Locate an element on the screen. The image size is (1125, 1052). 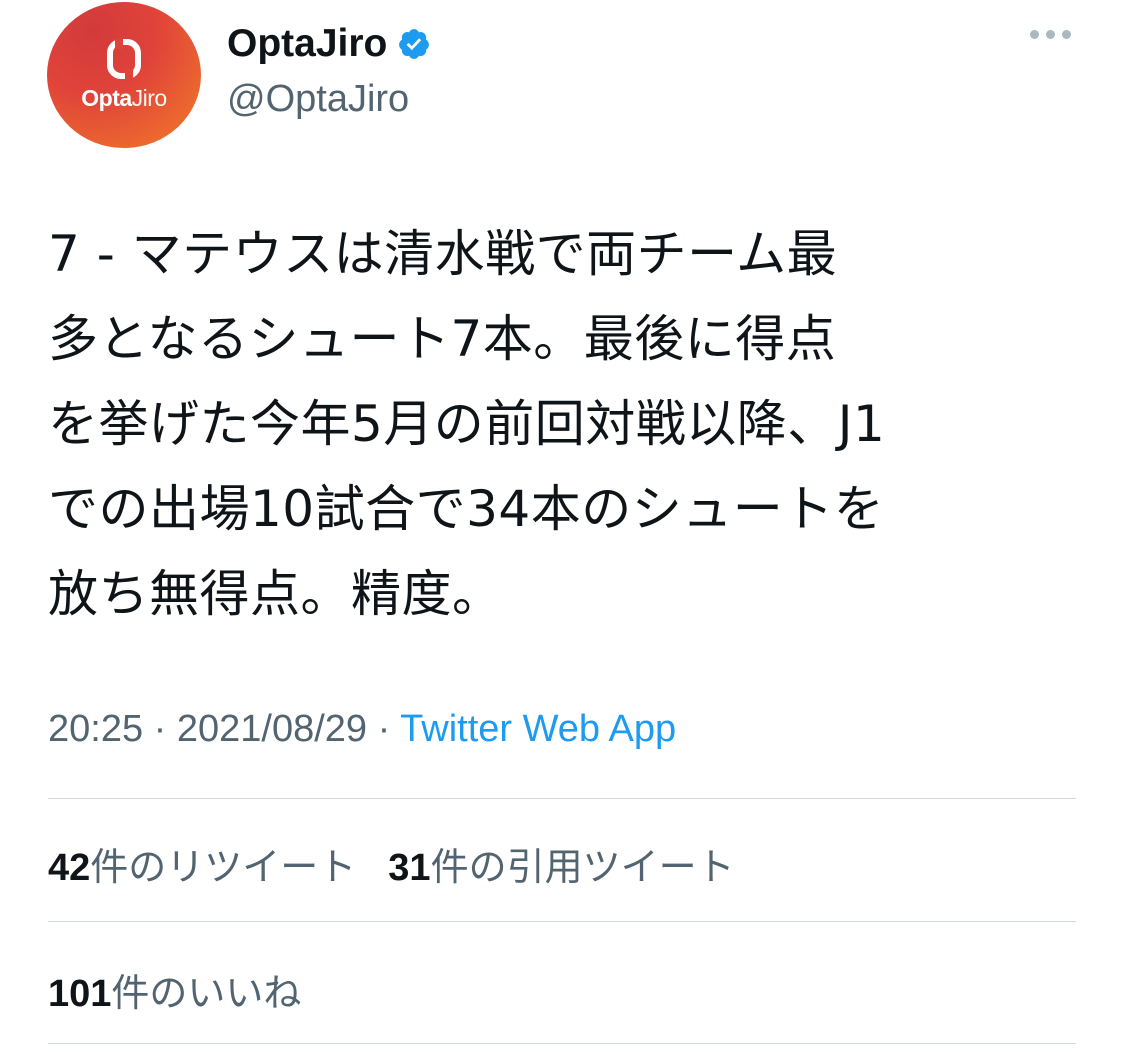
opta-logo-icon is located at coordinates (124, 58).